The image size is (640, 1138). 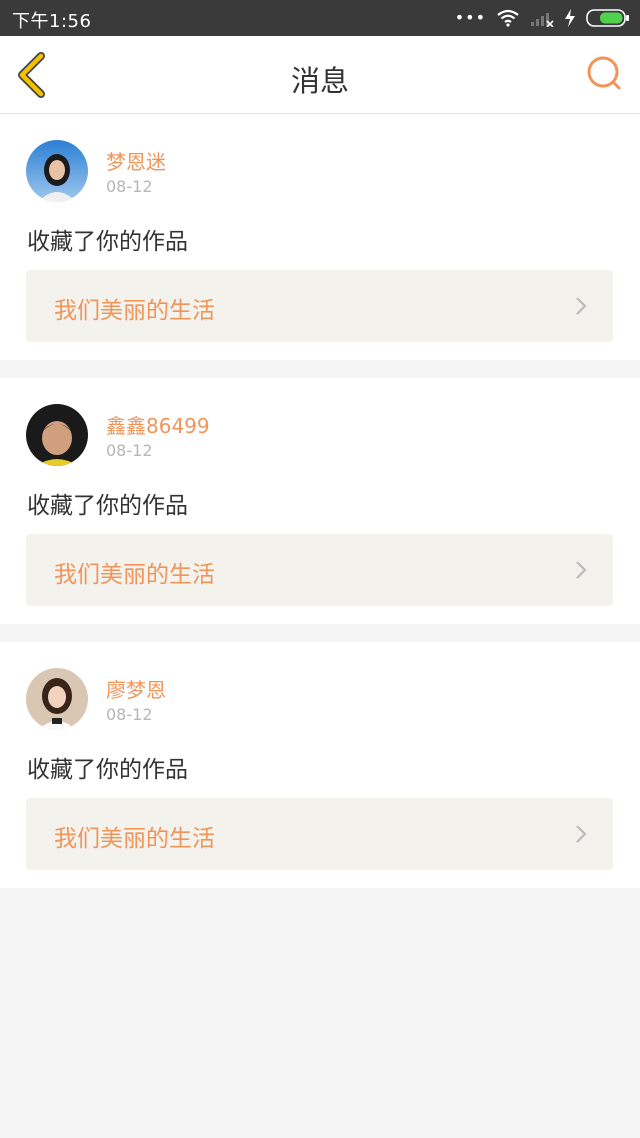 I want to click on navigation-bar: 消息, so click(x=320, y=75).